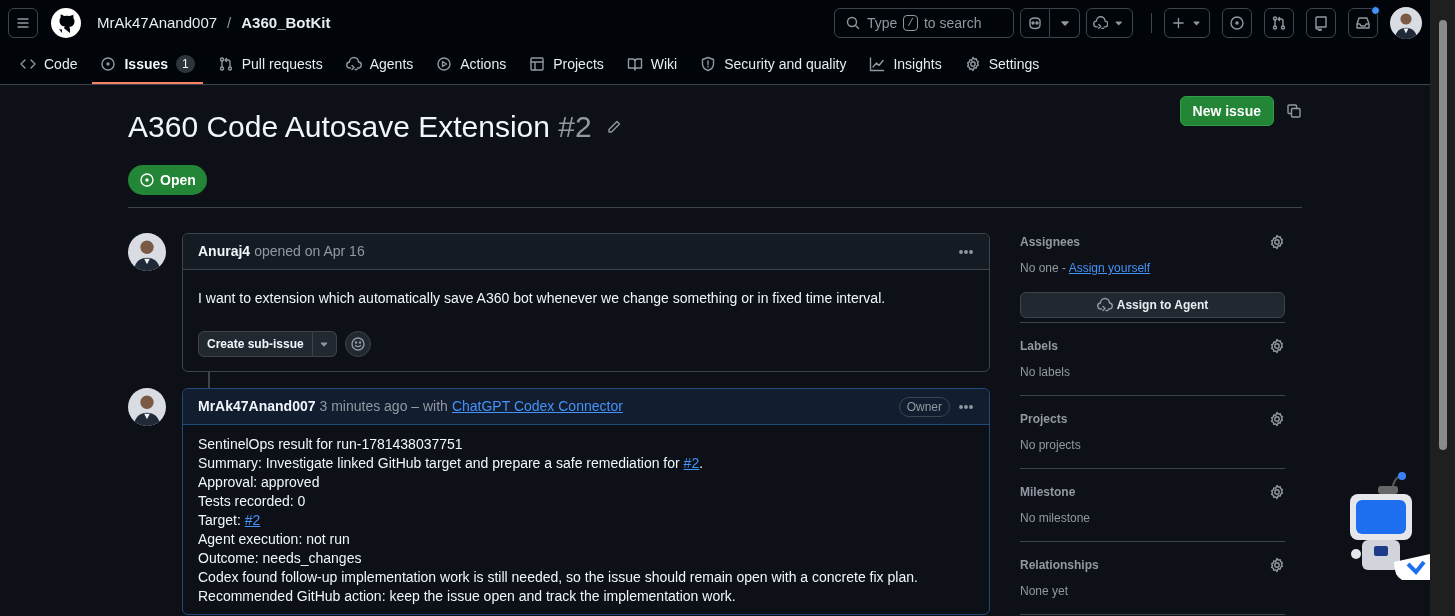  I want to click on menu-button, so click(23, 23).